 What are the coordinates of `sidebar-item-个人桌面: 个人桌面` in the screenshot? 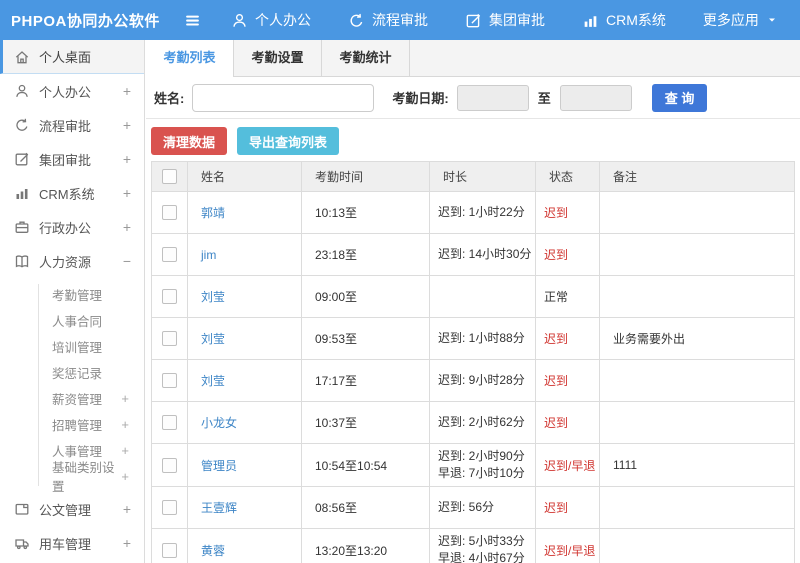 It's located at (72, 57).